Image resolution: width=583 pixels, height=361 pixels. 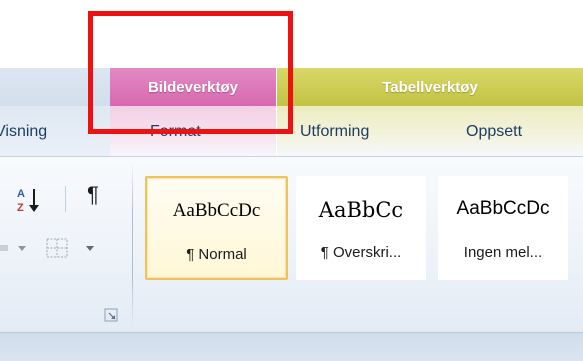 What do you see at coordinates (190, 72) in the screenshot?
I see `highlight-rectangle` at bounding box center [190, 72].